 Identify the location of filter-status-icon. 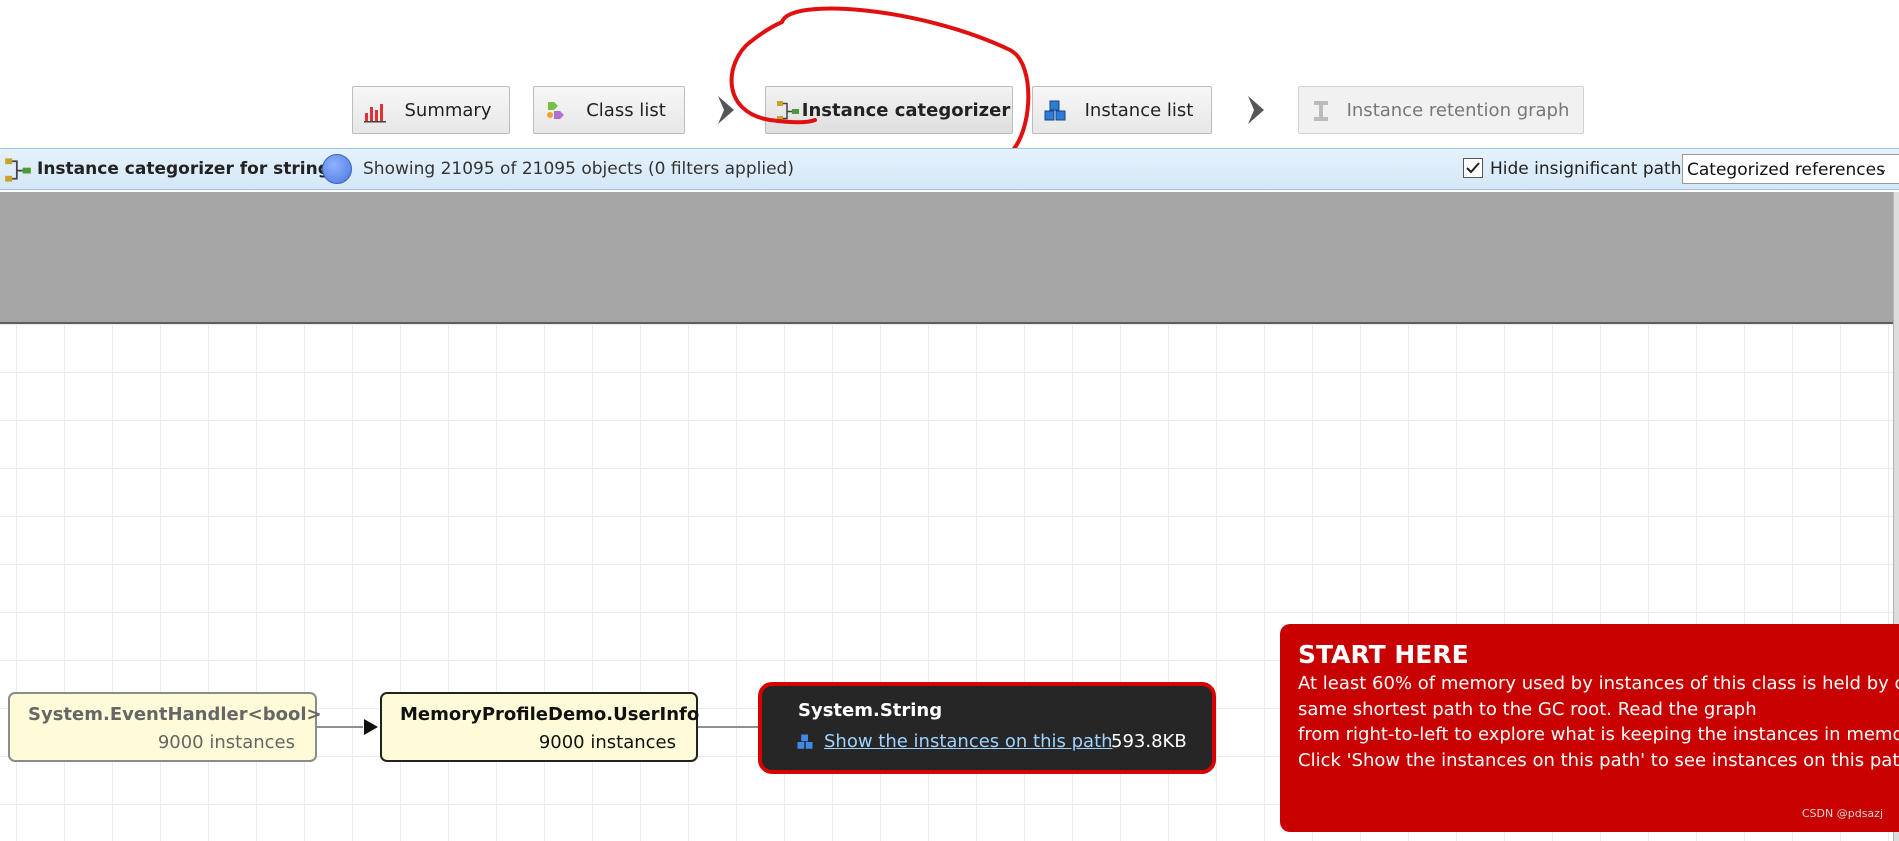
(337, 169).